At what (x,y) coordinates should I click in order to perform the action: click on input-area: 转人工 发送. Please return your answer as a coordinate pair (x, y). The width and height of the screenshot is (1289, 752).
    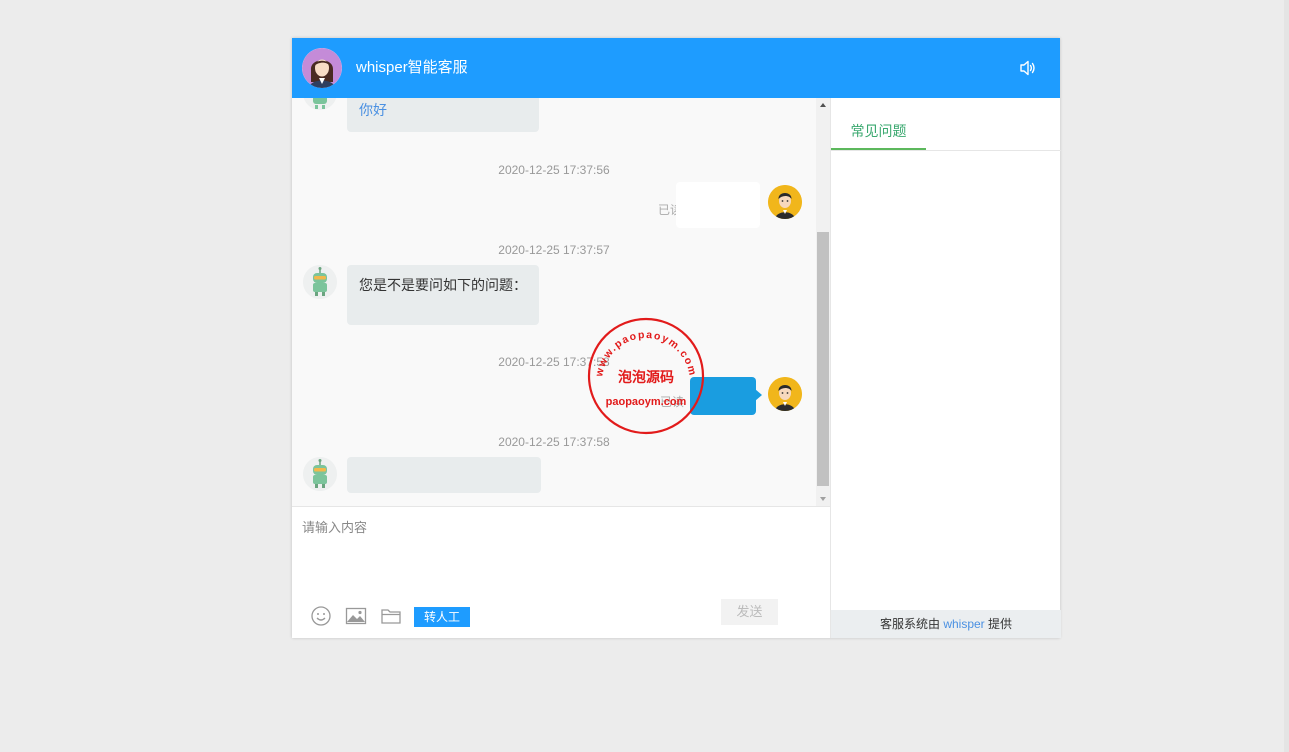
    Looking at the image, I should click on (561, 572).